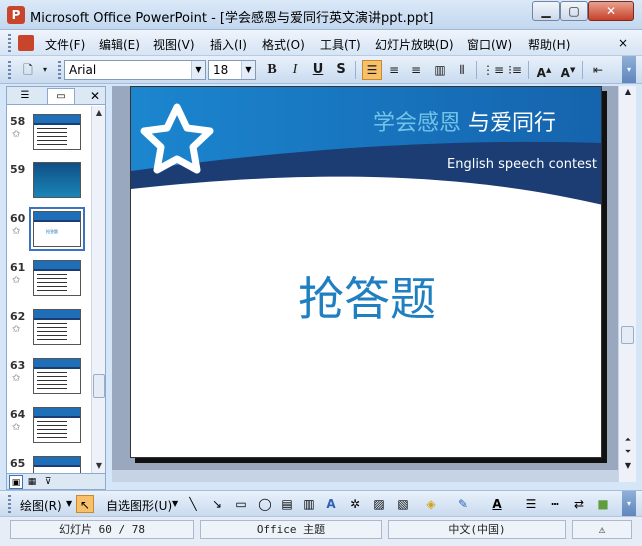  I want to click on drawbar-grip-icon, so click(9, 504).